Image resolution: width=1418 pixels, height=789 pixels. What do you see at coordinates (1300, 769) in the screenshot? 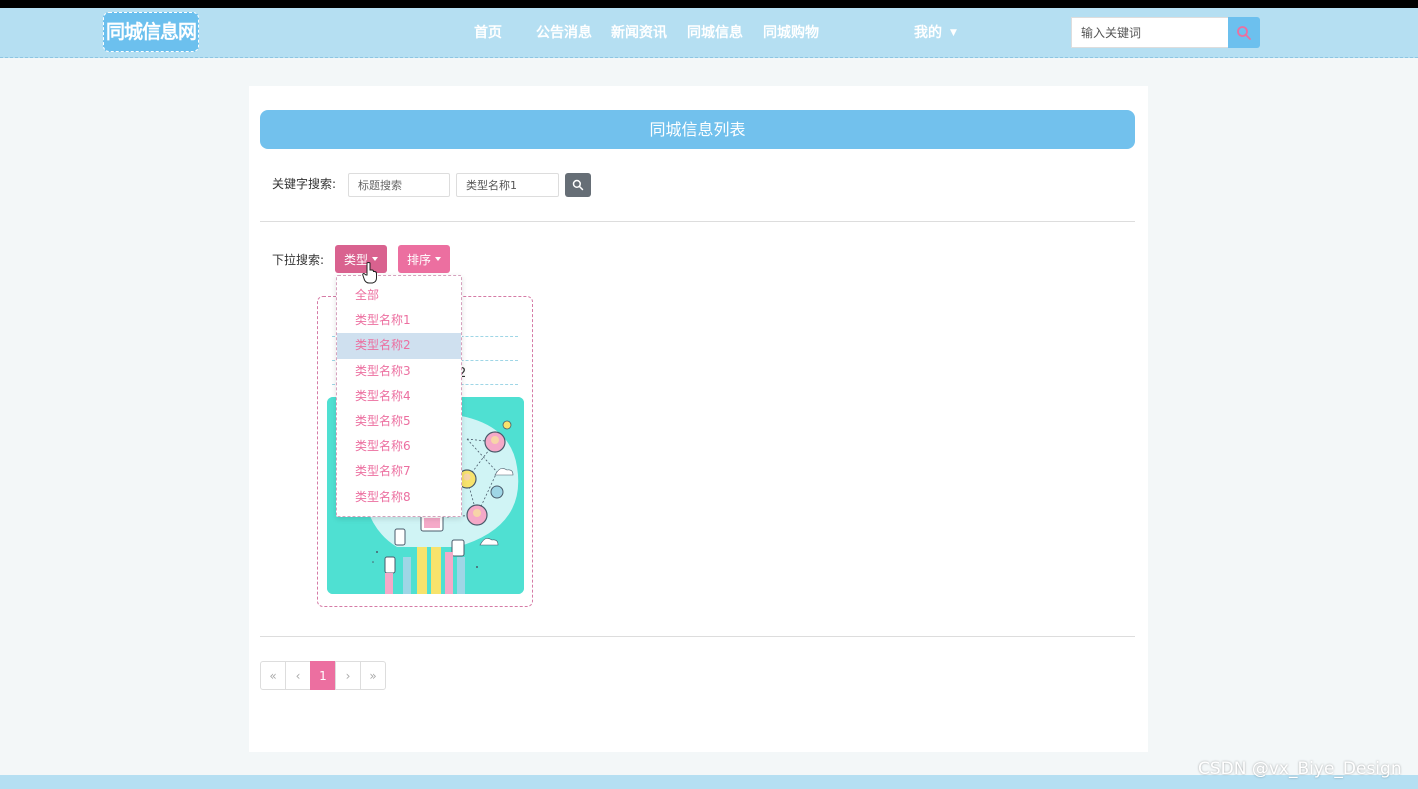
I see `watermark: CSDN @vx_Biye_Design` at bounding box center [1300, 769].